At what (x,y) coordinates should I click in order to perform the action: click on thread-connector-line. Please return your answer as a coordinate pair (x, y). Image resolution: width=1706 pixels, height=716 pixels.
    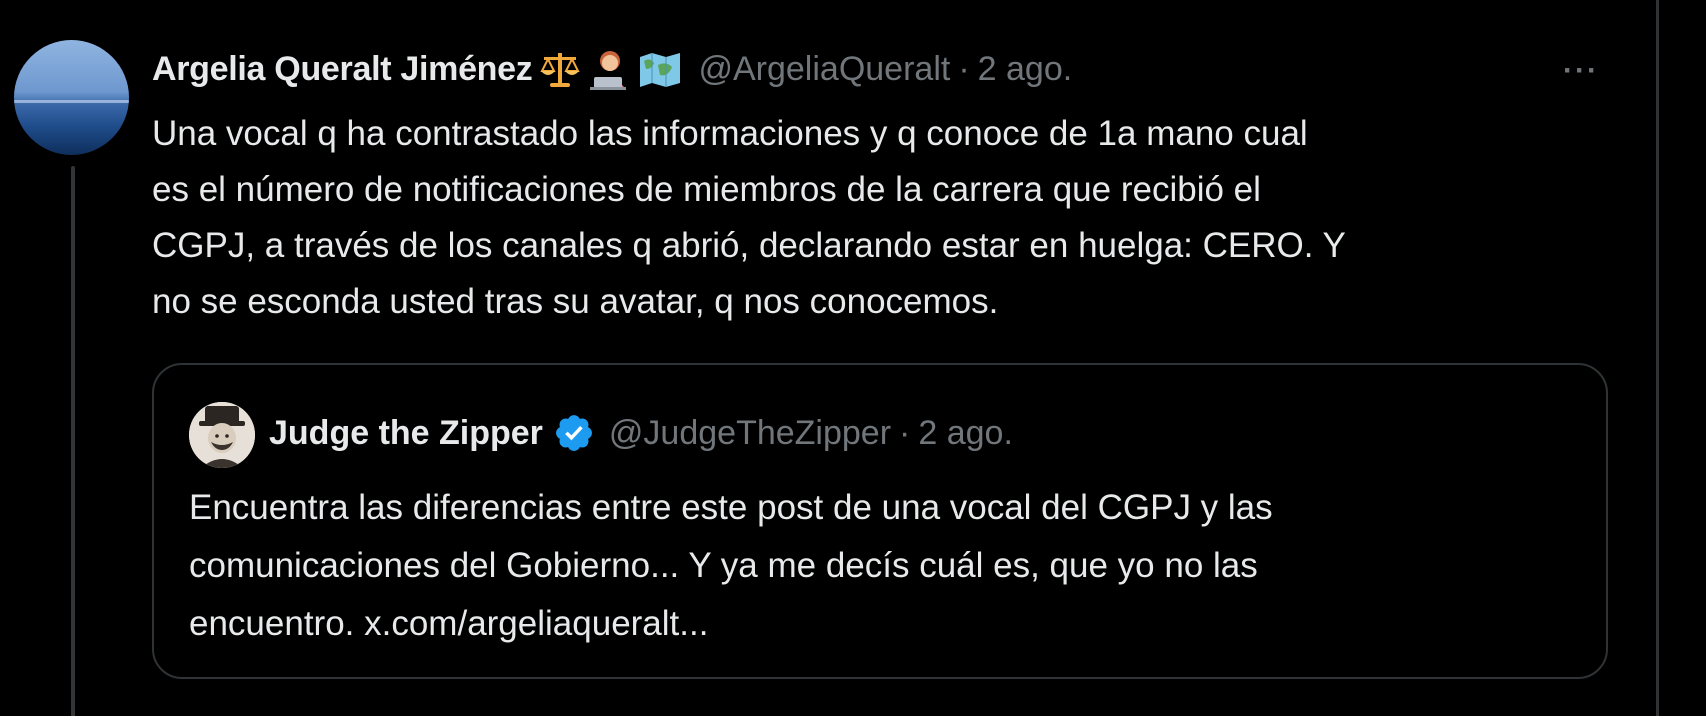
    Looking at the image, I should click on (73, 441).